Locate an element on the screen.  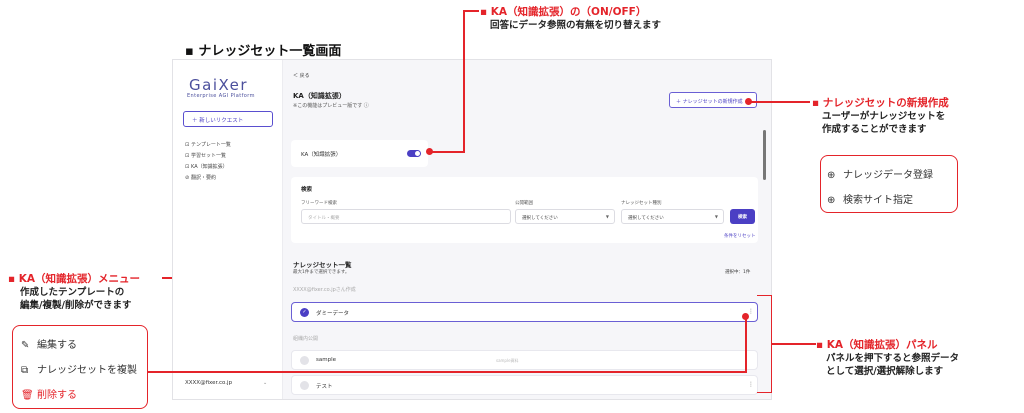
sidebar-item-templates: ⊡ テンプレート一覧 is located at coordinates (208, 144).